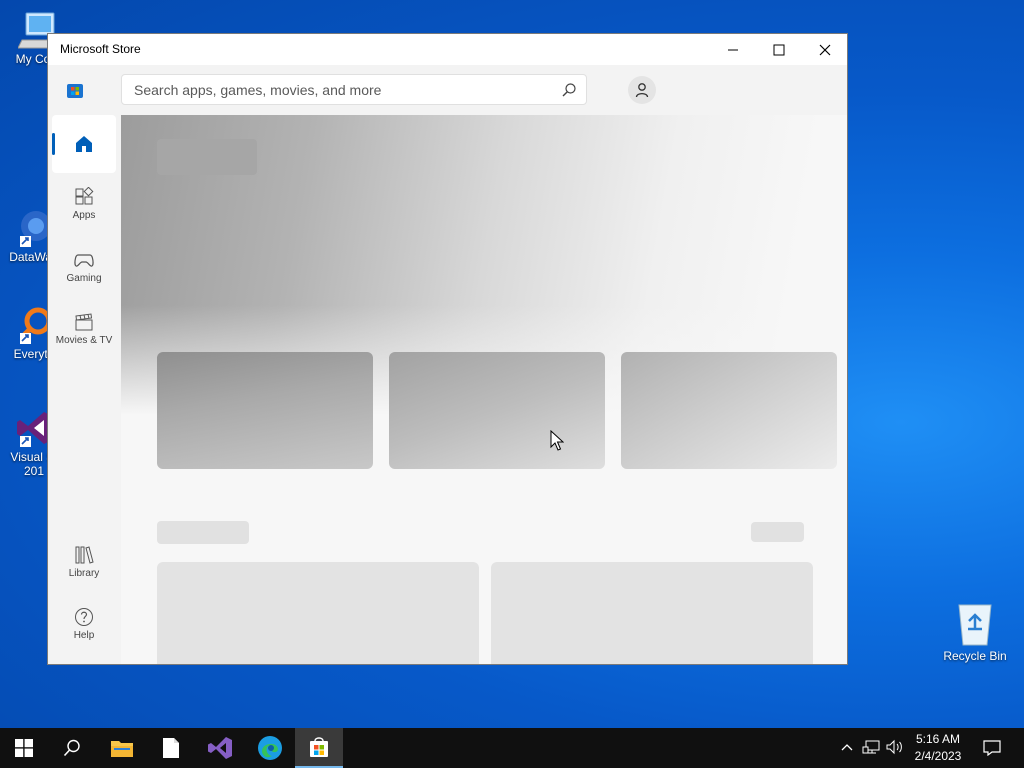 The image size is (1024, 768). I want to click on taskbar-edge, so click(270, 748).